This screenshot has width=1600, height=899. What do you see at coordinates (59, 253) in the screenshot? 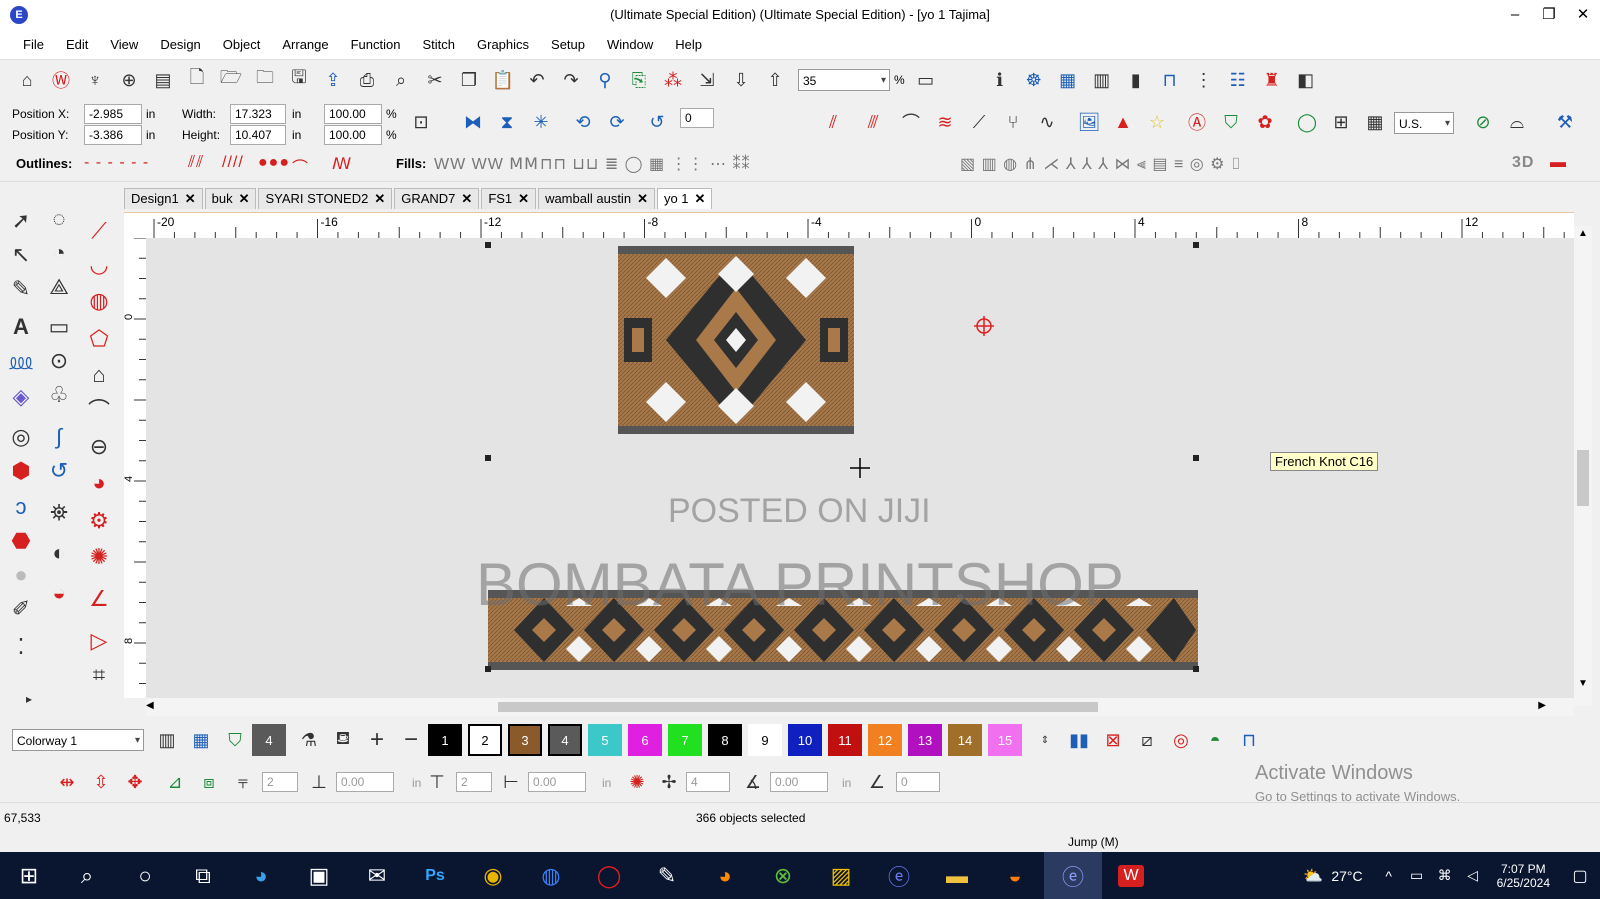
I see `point-select-icon: ◔` at bounding box center [59, 253].